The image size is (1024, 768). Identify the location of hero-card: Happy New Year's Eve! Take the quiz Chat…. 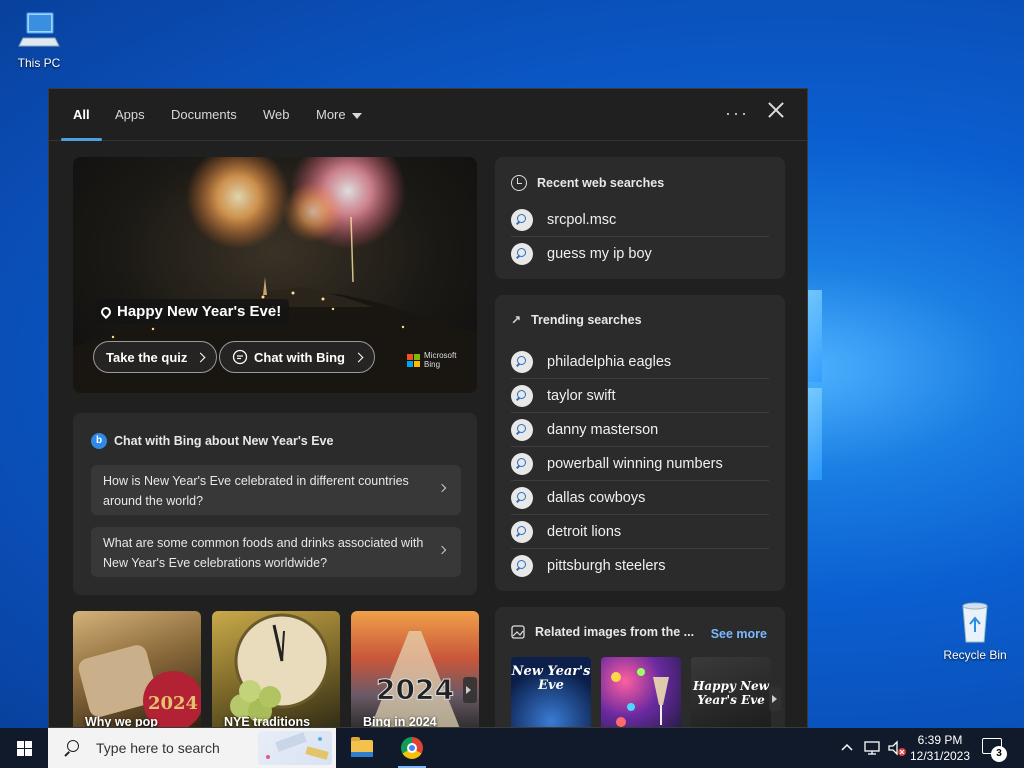
(275, 275).